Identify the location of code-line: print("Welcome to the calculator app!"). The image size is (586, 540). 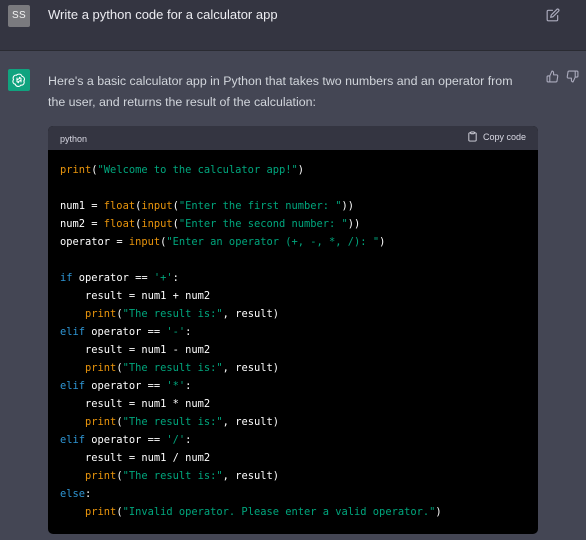
(294, 170).